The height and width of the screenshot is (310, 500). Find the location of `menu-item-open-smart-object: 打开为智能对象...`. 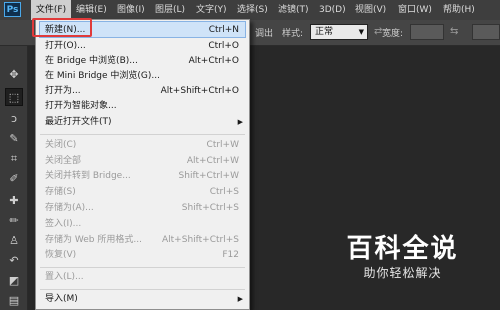

menu-item-open-smart-object: 打开为智能对象... is located at coordinates (142, 106).